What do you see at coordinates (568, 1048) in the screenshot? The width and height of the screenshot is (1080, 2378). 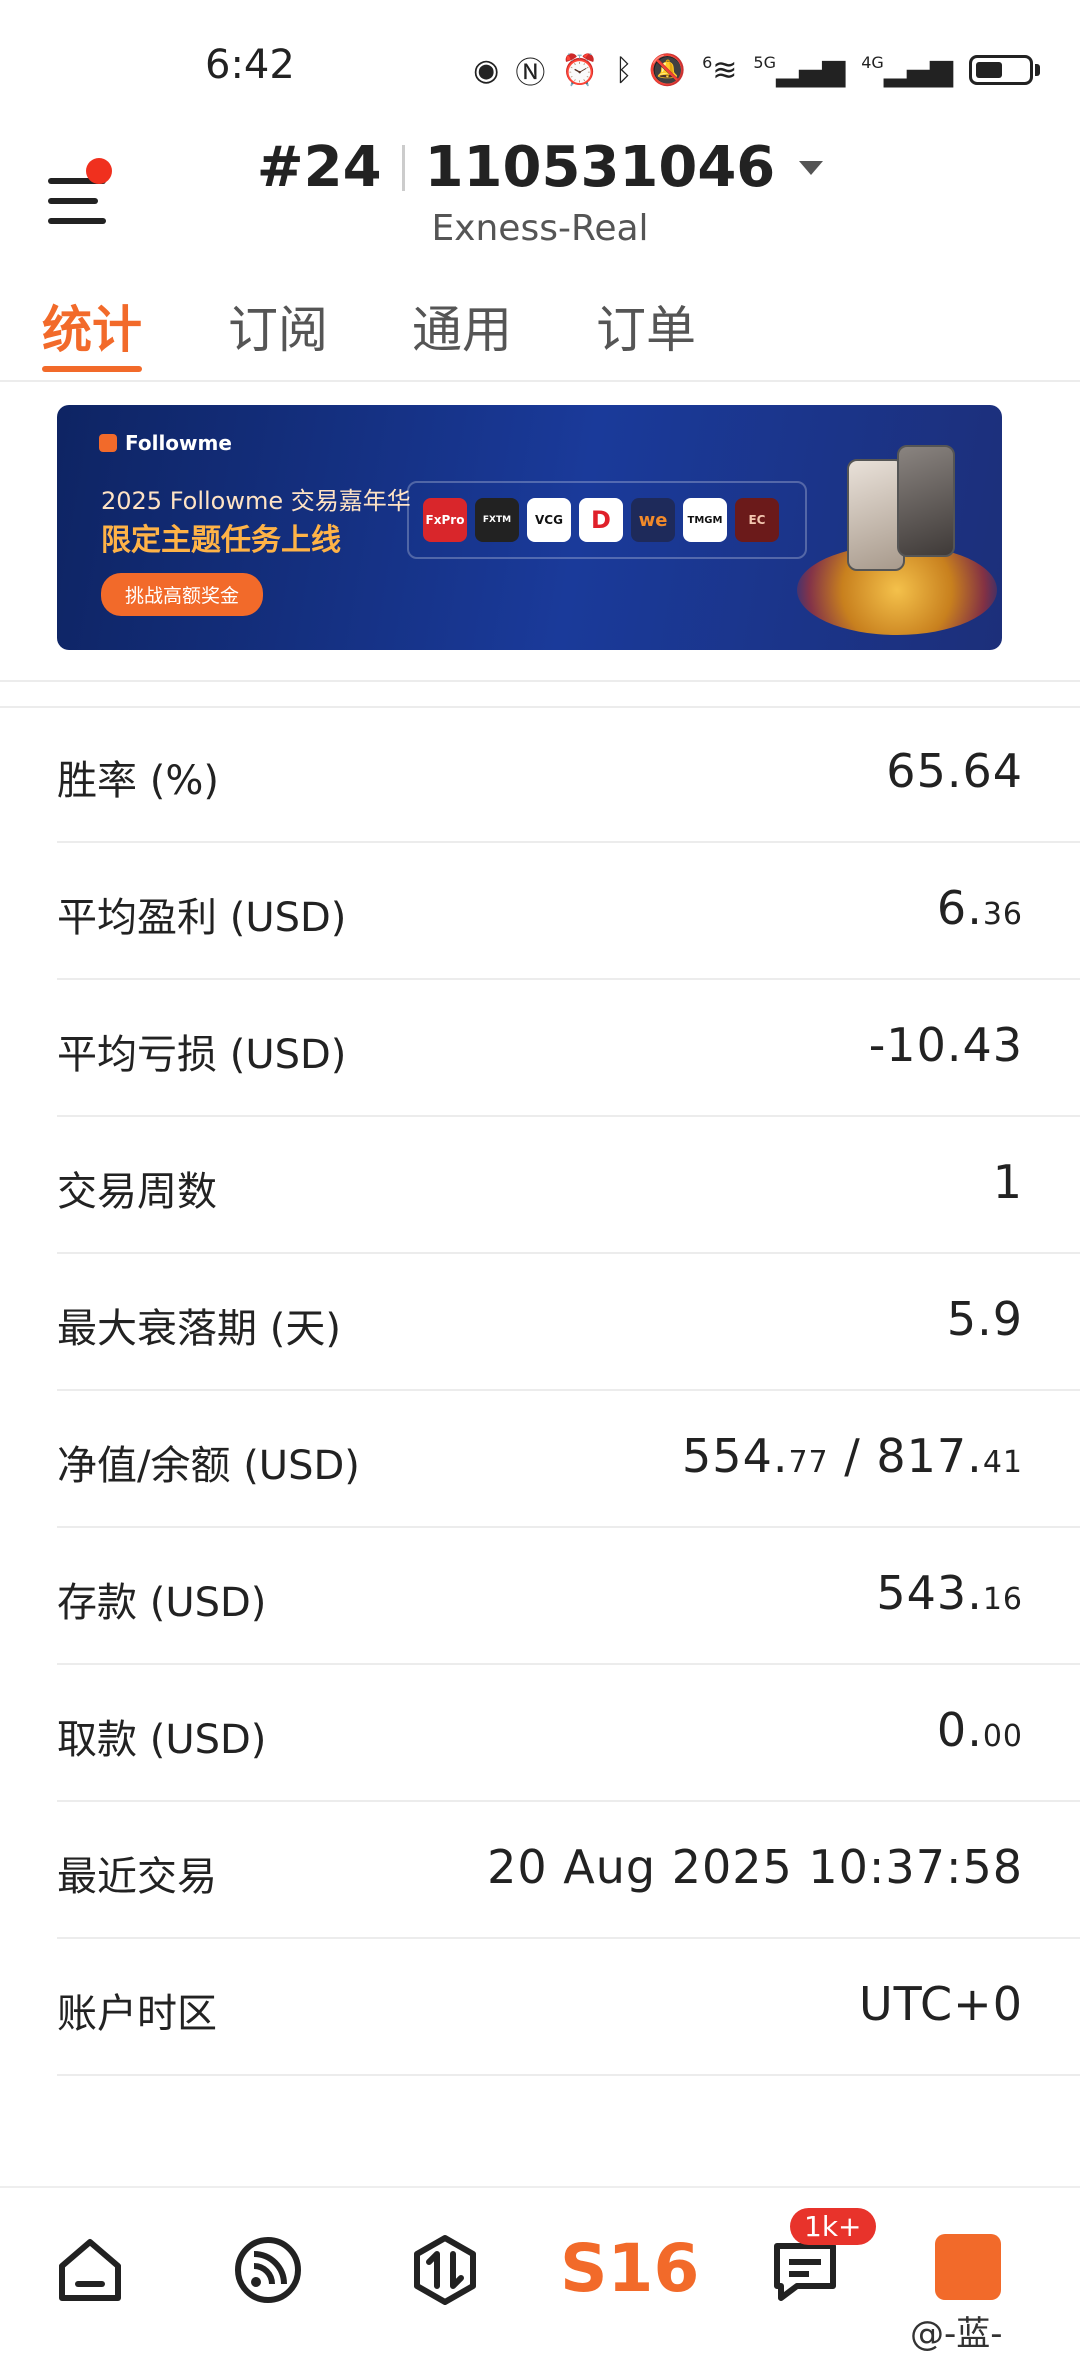 I see `stat-row-avg-loss: 平均亏损 (USD) -10.43` at bounding box center [568, 1048].